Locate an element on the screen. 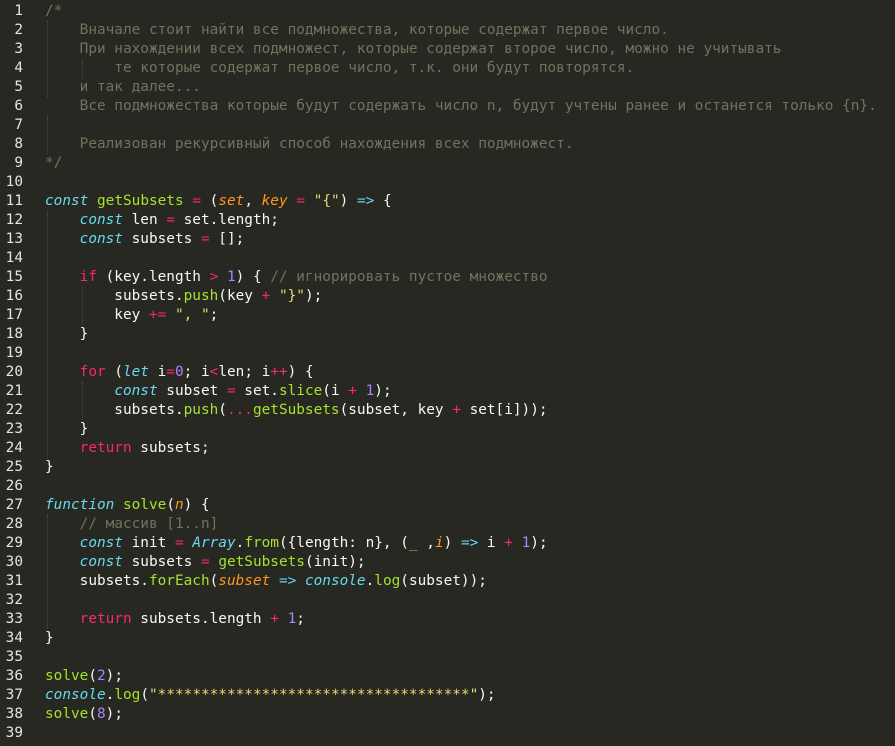 This screenshot has height=746, width=895. code-token: => is located at coordinates (469, 543).